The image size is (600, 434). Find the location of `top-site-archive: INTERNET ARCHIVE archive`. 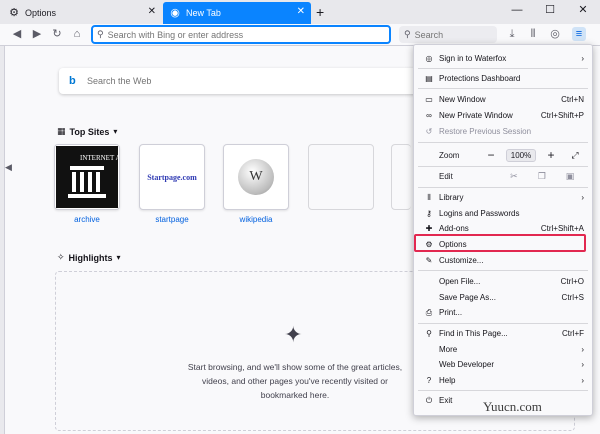

top-site-archive: INTERNET ARCHIVE archive is located at coordinates (87, 184).